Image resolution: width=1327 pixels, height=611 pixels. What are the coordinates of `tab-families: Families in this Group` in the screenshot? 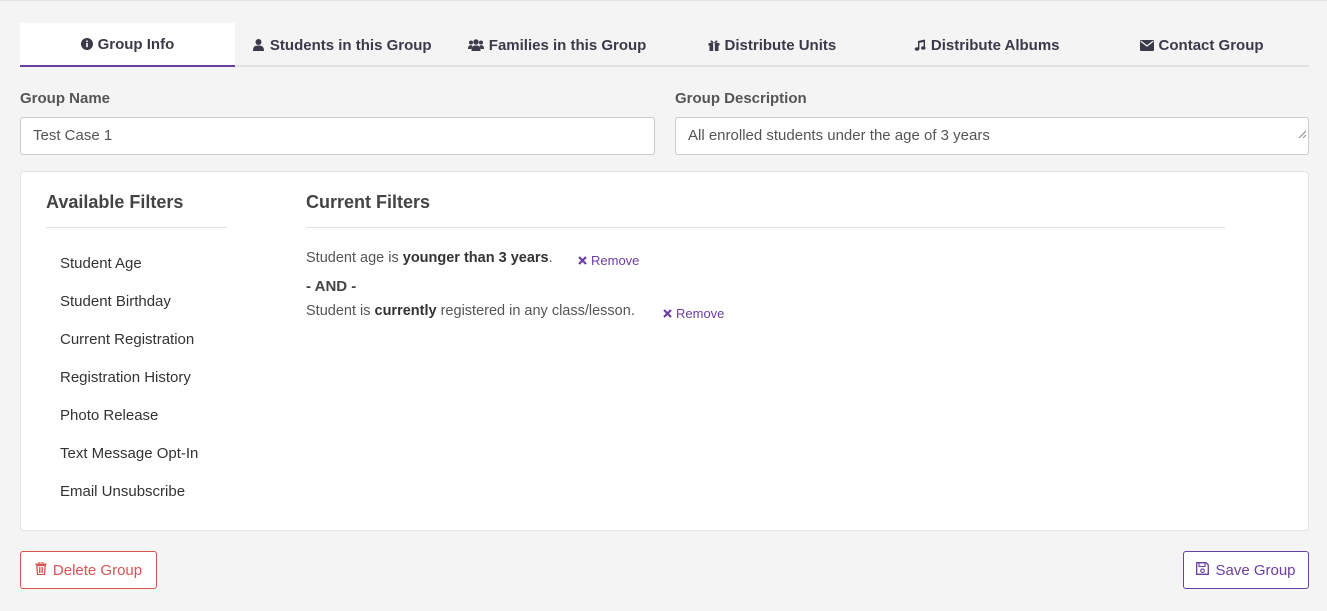 It's located at (557, 45).